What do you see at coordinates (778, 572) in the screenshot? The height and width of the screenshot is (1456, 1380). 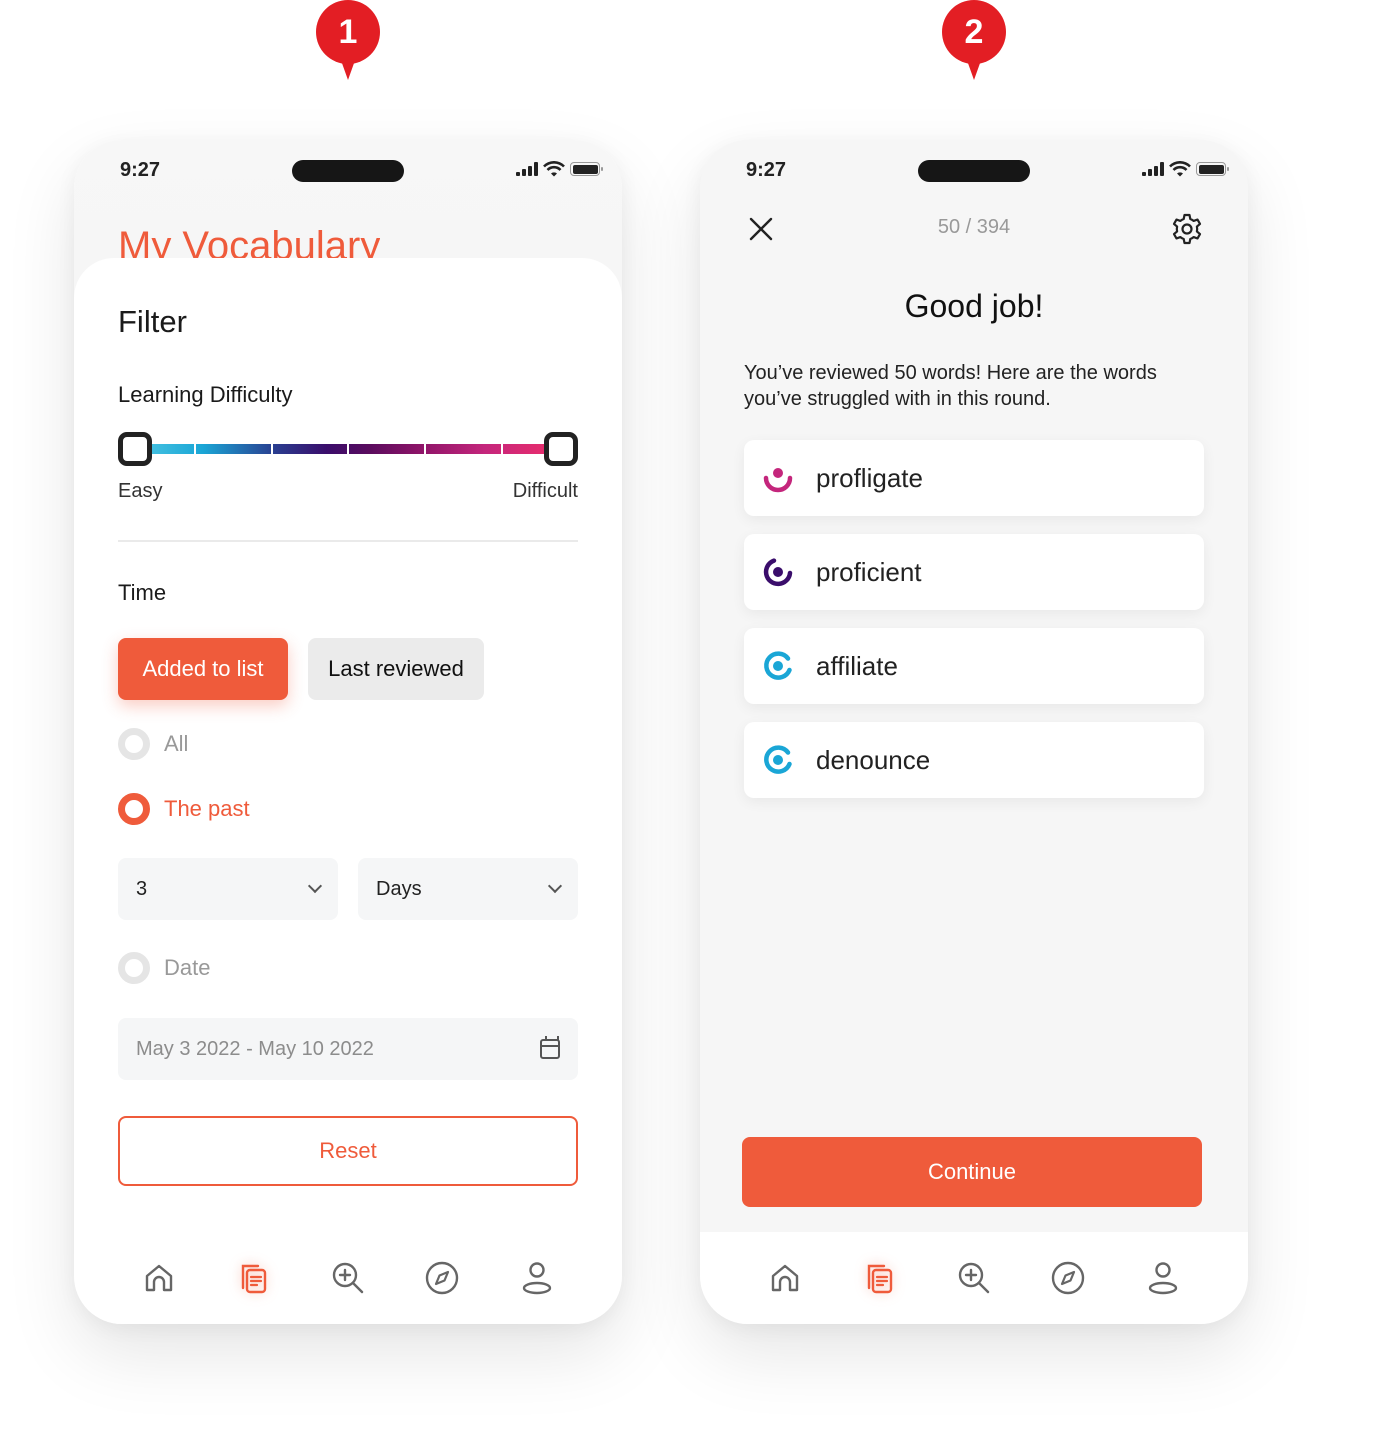 I see `difficulty-medium-icon` at bounding box center [778, 572].